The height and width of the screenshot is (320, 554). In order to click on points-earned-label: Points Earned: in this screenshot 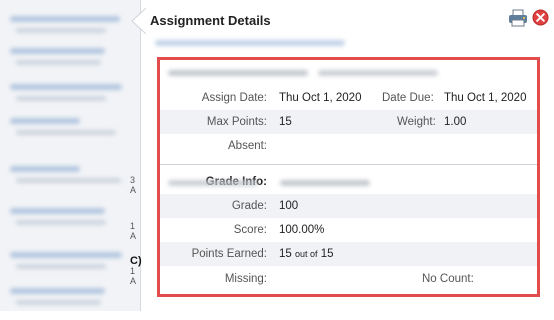, I will do `click(229, 254)`.